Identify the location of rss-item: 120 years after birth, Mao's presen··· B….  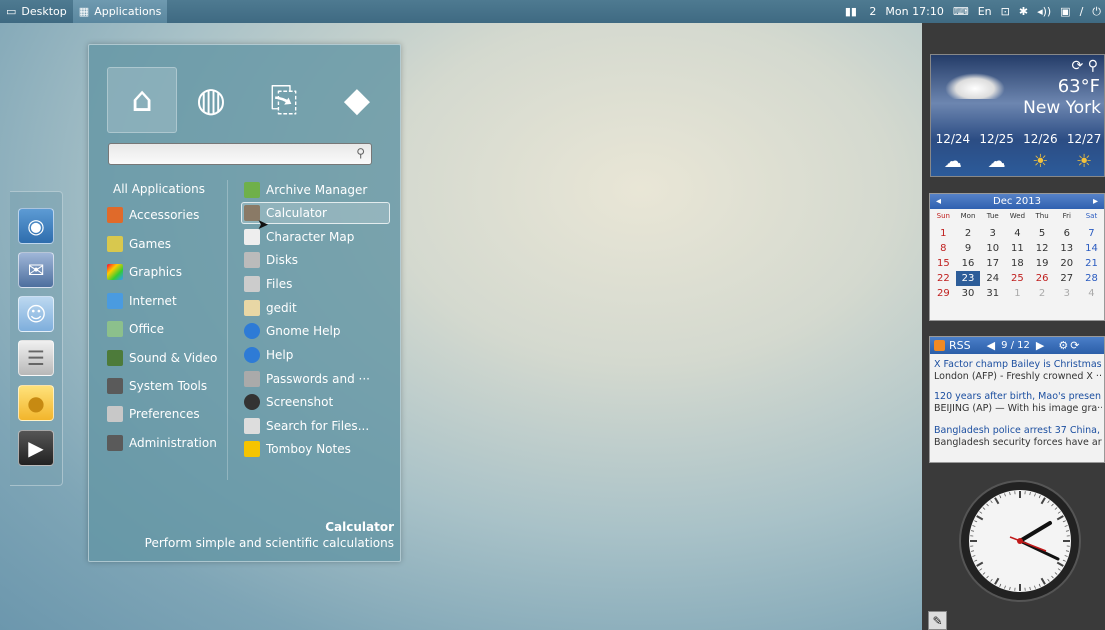
(1018, 403).